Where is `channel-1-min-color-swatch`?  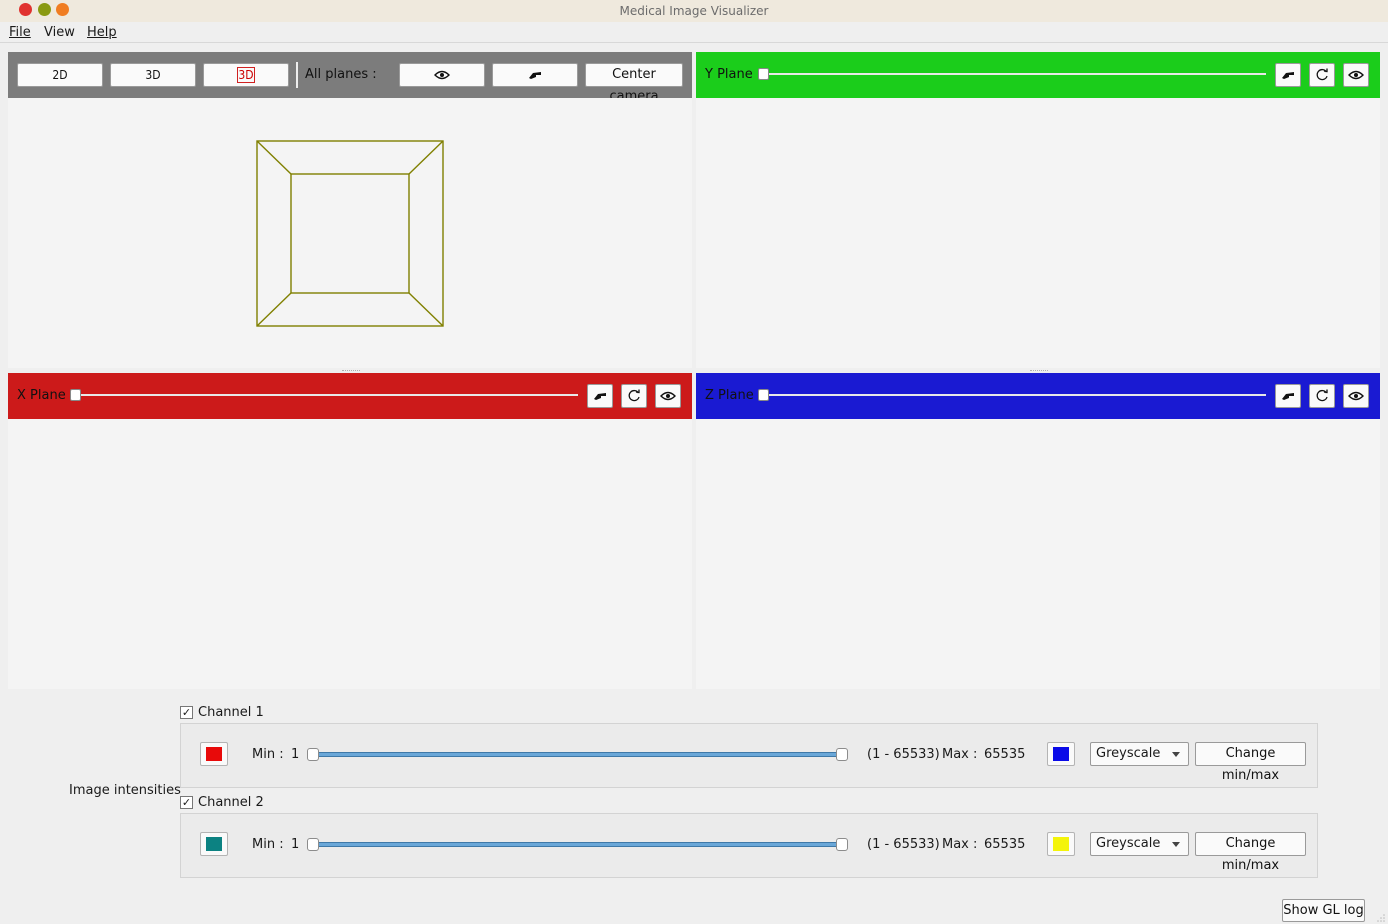
channel-1-min-color-swatch is located at coordinates (214, 754).